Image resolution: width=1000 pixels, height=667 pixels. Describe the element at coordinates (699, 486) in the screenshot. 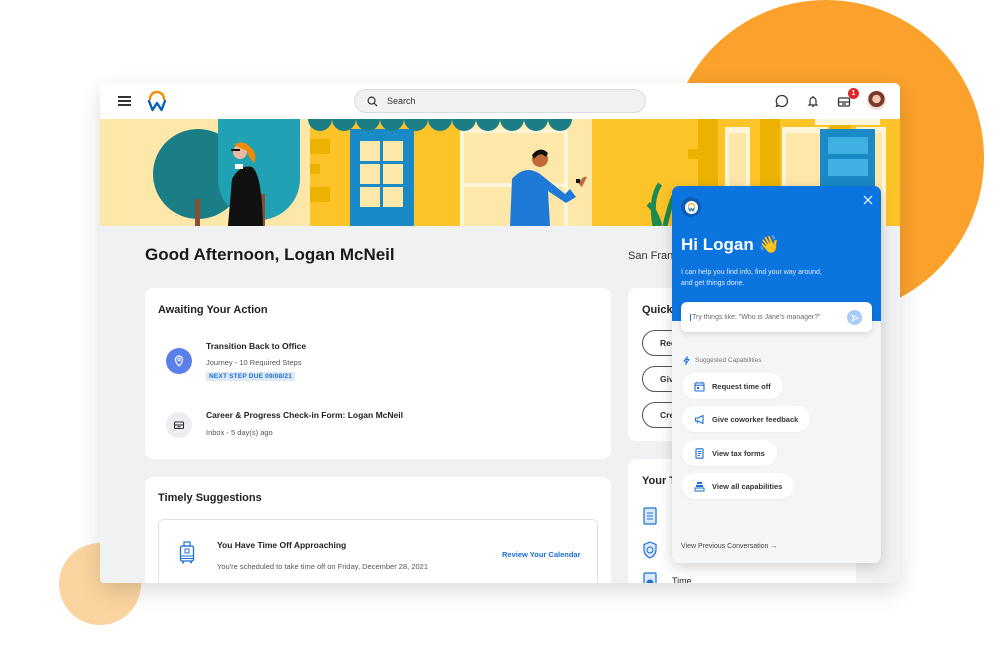

I see `stack-icon` at that location.